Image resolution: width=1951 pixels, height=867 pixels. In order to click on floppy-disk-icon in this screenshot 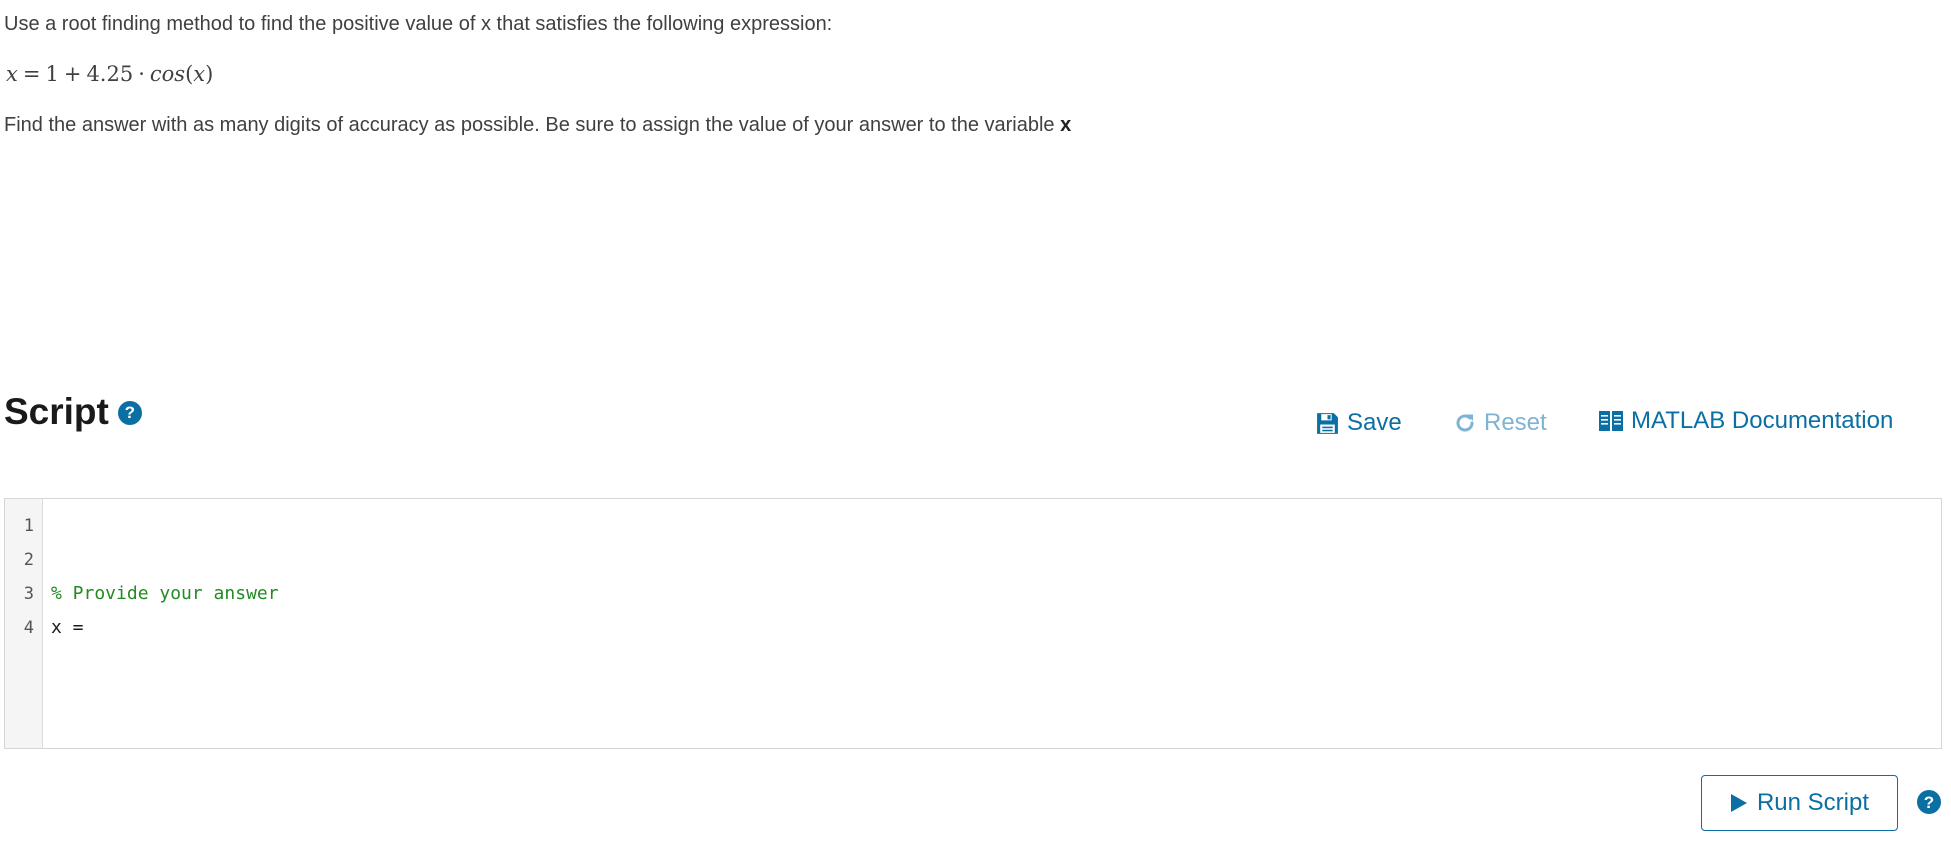, I will do `click(1327, 423)`.